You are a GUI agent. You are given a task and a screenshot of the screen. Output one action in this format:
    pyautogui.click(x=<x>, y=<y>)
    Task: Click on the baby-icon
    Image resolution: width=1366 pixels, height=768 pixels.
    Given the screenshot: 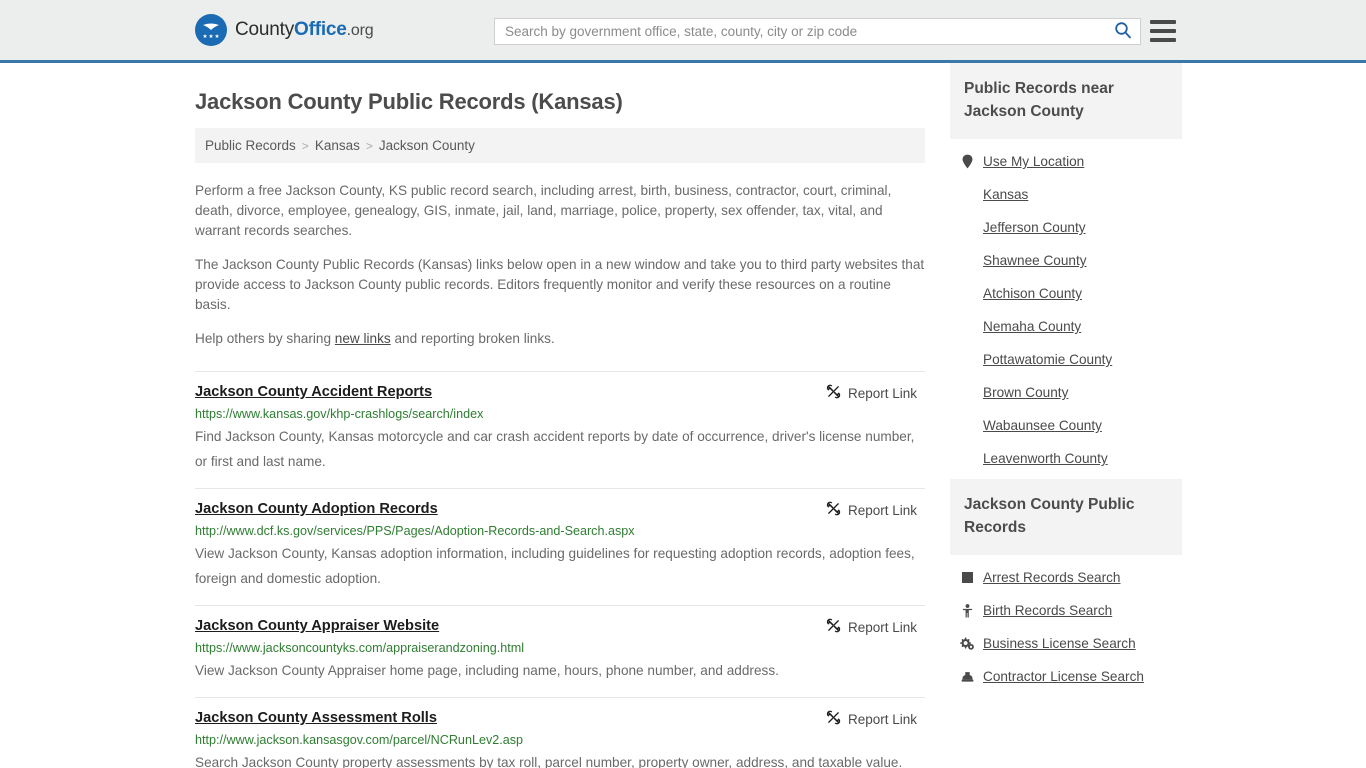 What is the action you would take?
    pyautogui.click(x=967, y=610)
    